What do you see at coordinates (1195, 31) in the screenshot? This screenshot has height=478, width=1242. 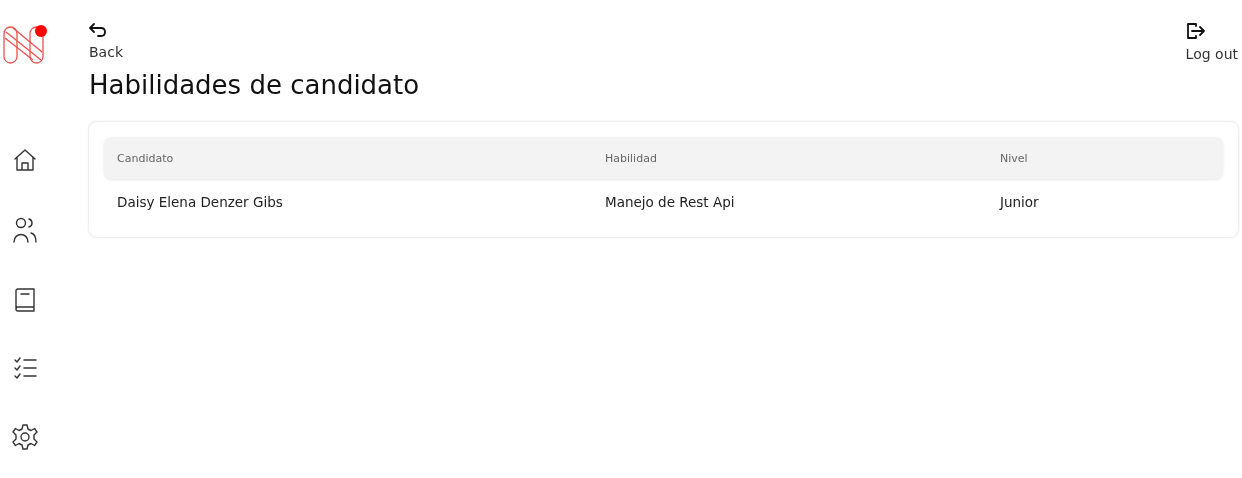 I see `logout-icon` at bounding box center [1195, 31].